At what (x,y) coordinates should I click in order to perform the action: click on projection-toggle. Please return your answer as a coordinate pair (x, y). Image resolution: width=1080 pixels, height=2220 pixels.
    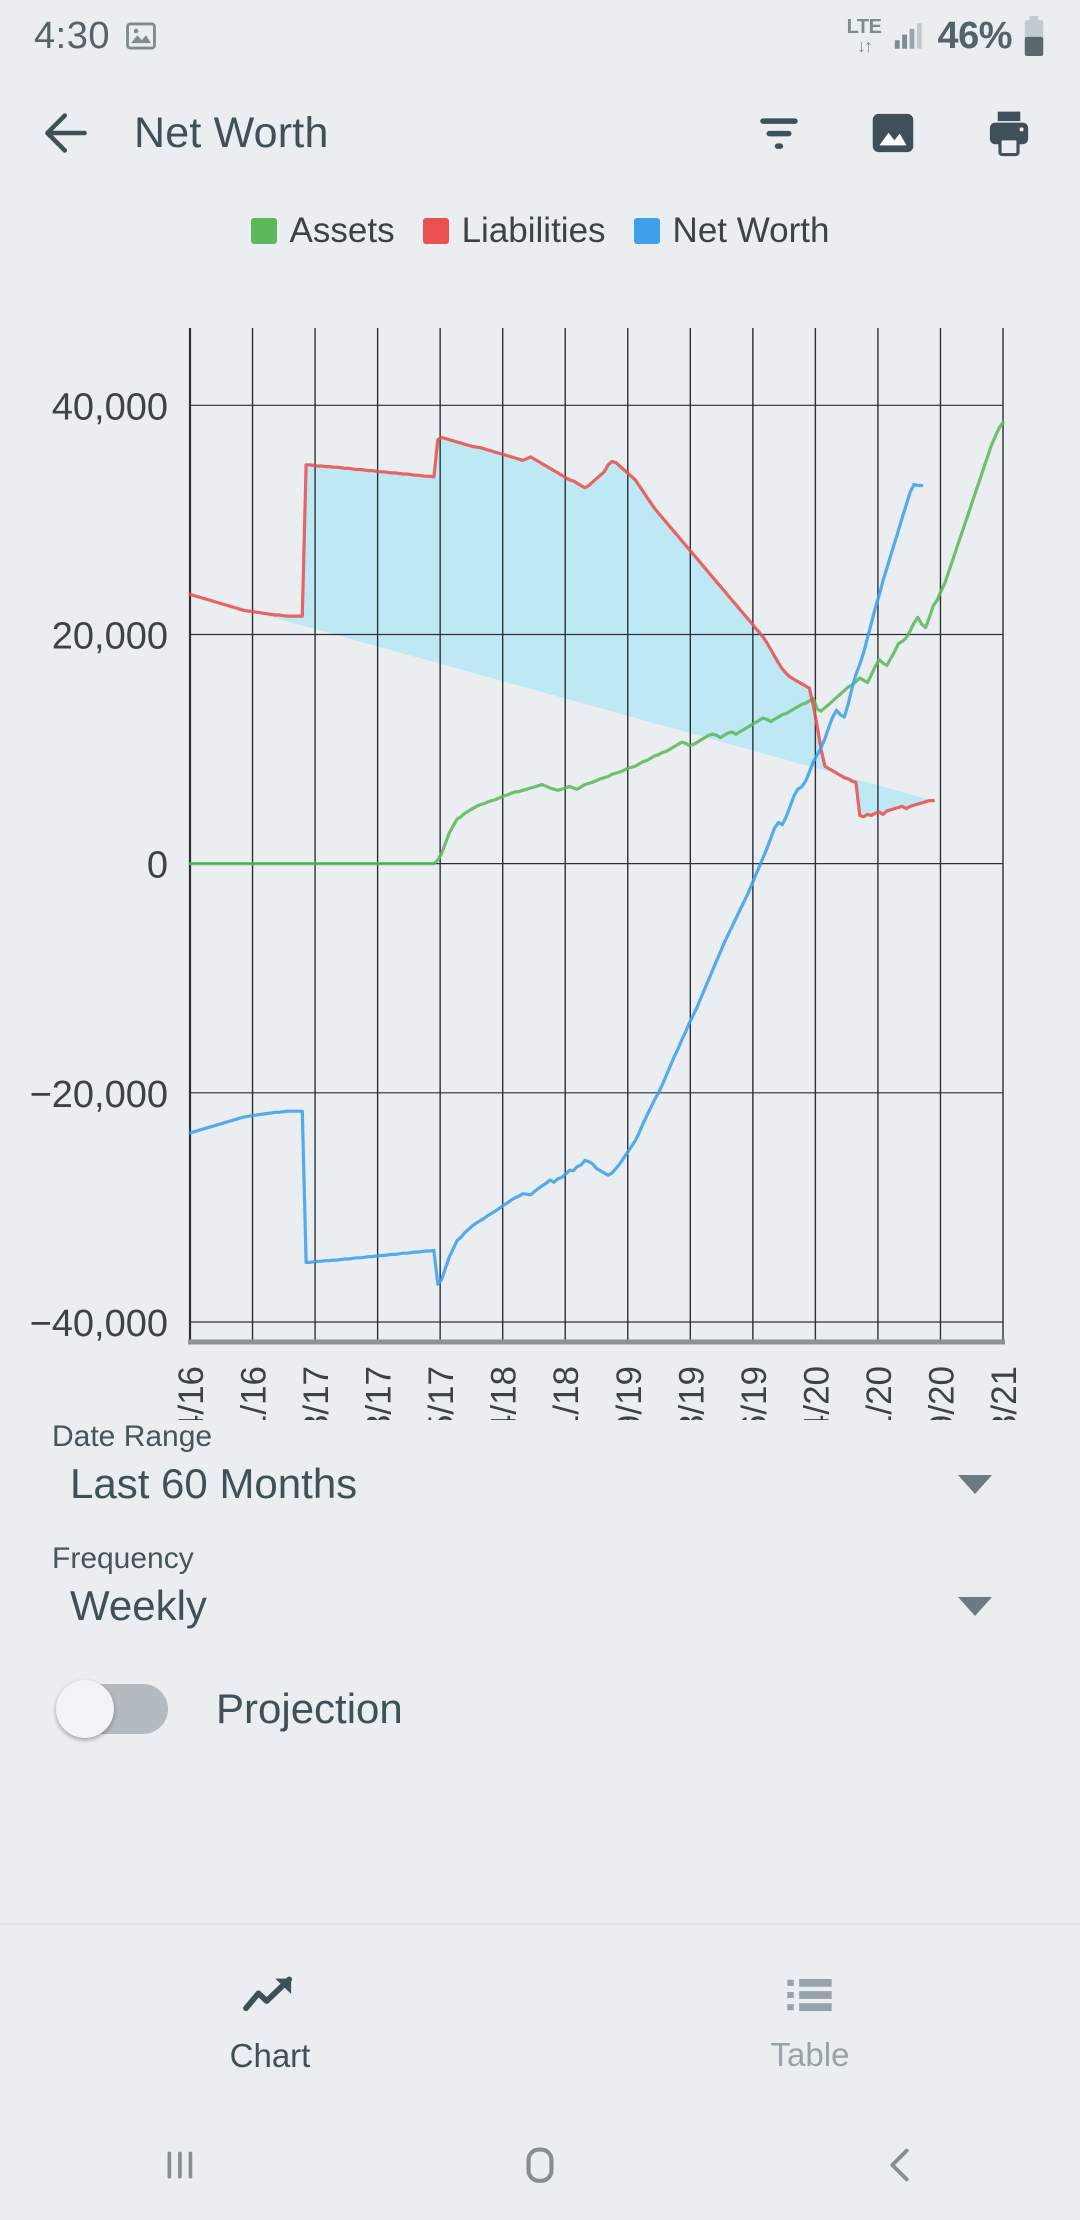
    Looking at the image, I should click on (112, 1709).